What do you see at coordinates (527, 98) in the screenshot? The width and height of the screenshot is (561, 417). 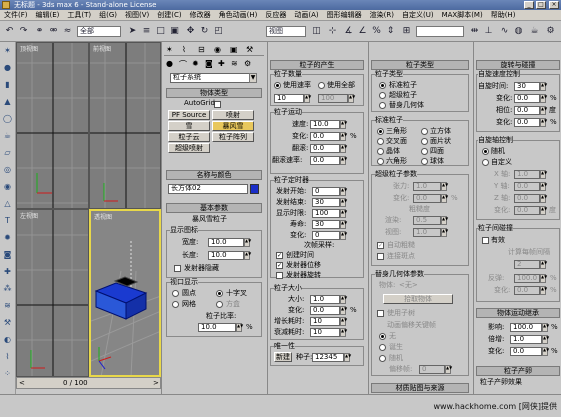 I see `spin-variation-spinner: 0.0` at bounding box center [527, 98].